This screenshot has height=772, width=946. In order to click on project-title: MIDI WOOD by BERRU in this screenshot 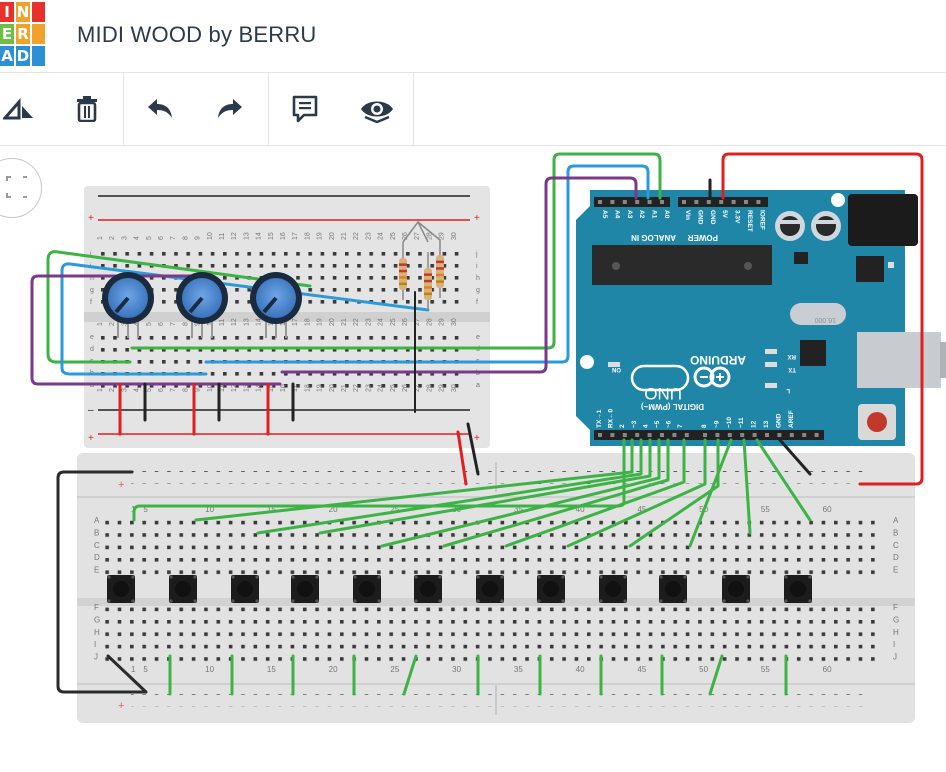, I will do `click(197, 35)`.